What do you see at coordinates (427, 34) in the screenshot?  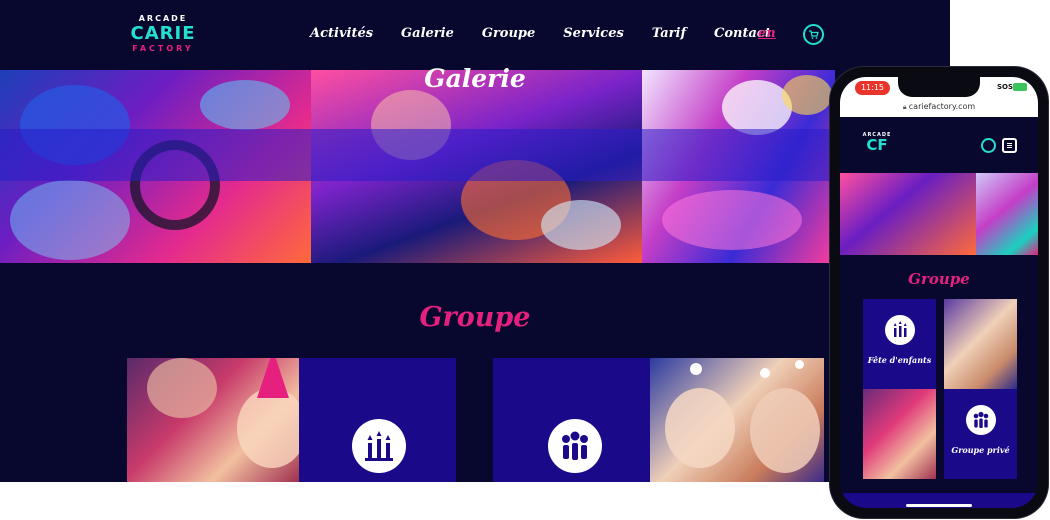 I see `nav-galerie: Galerie` at bounding box center [427, 34].